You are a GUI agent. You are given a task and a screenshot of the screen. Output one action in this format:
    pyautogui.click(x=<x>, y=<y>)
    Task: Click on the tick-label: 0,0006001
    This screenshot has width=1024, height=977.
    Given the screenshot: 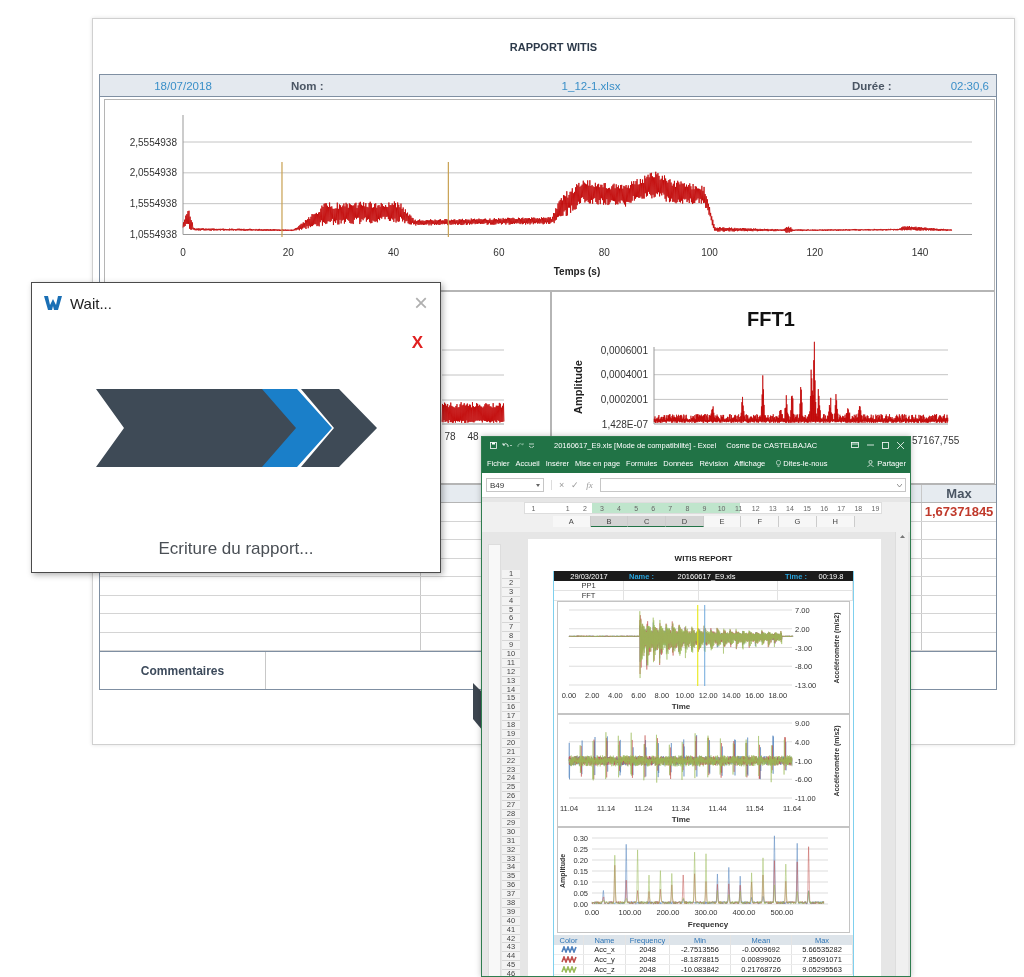 What is the action you would take?
    pyautogui.click(x=624, y=350)
    